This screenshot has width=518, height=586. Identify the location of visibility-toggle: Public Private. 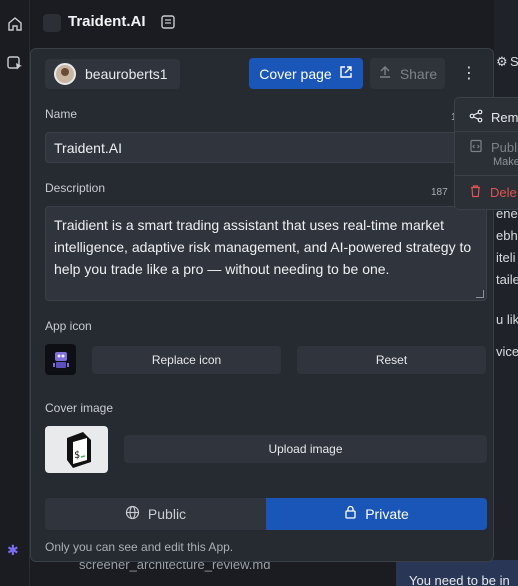
(266, 514).